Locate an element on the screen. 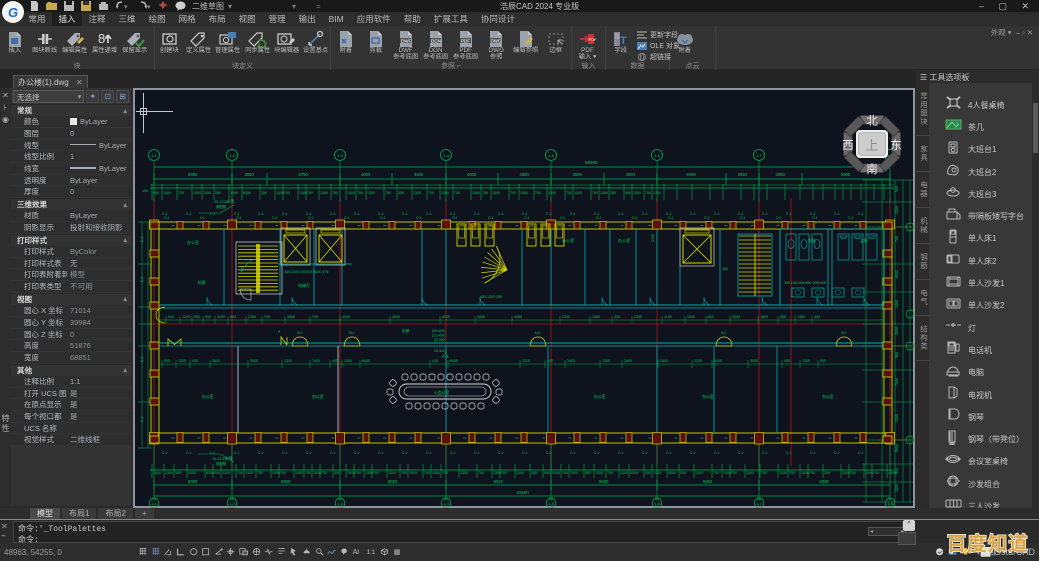 The height and width of the screenshot is (561, 1039). svg-text: 400 is located at coordinates (817, 317).